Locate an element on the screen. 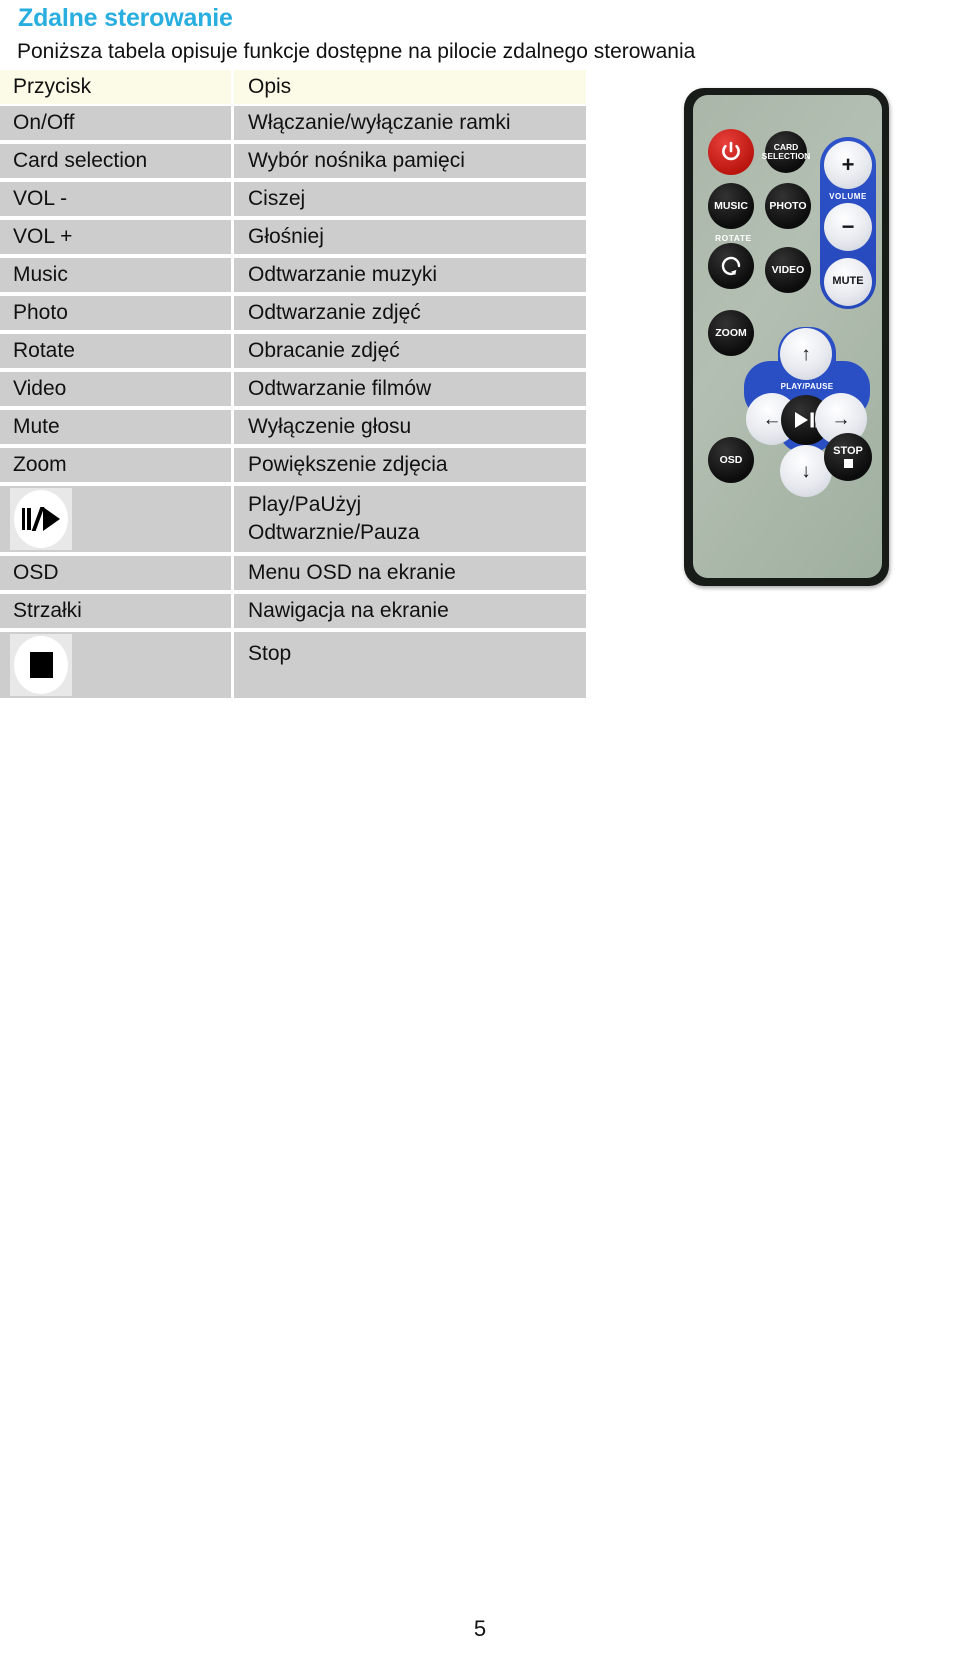  arrow-up-icon: ↑ is located at coordinates (806, 354).